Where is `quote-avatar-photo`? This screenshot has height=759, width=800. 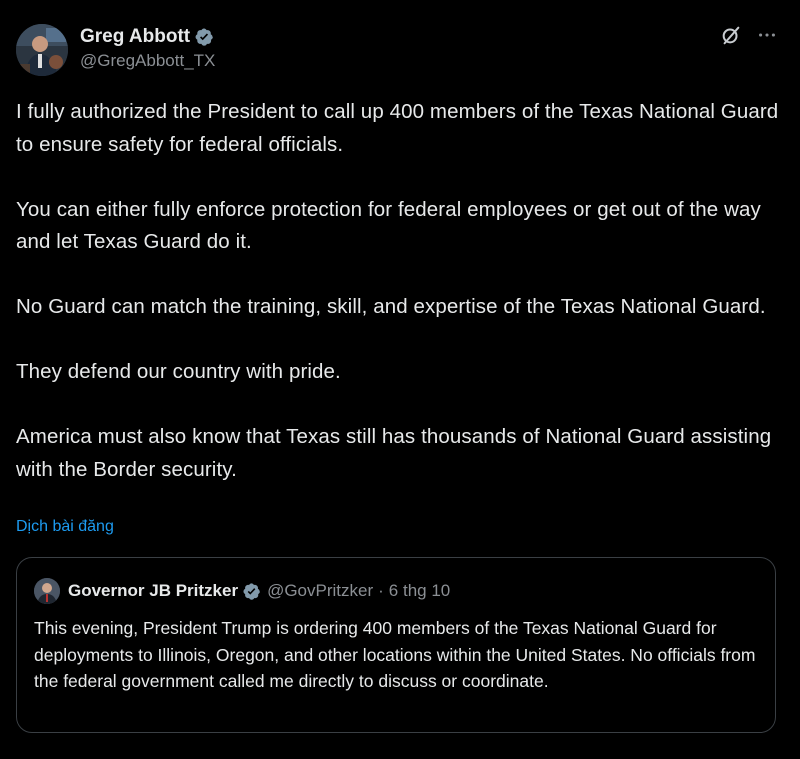
quote-avatar-photo is located at coordinates (47, 591).